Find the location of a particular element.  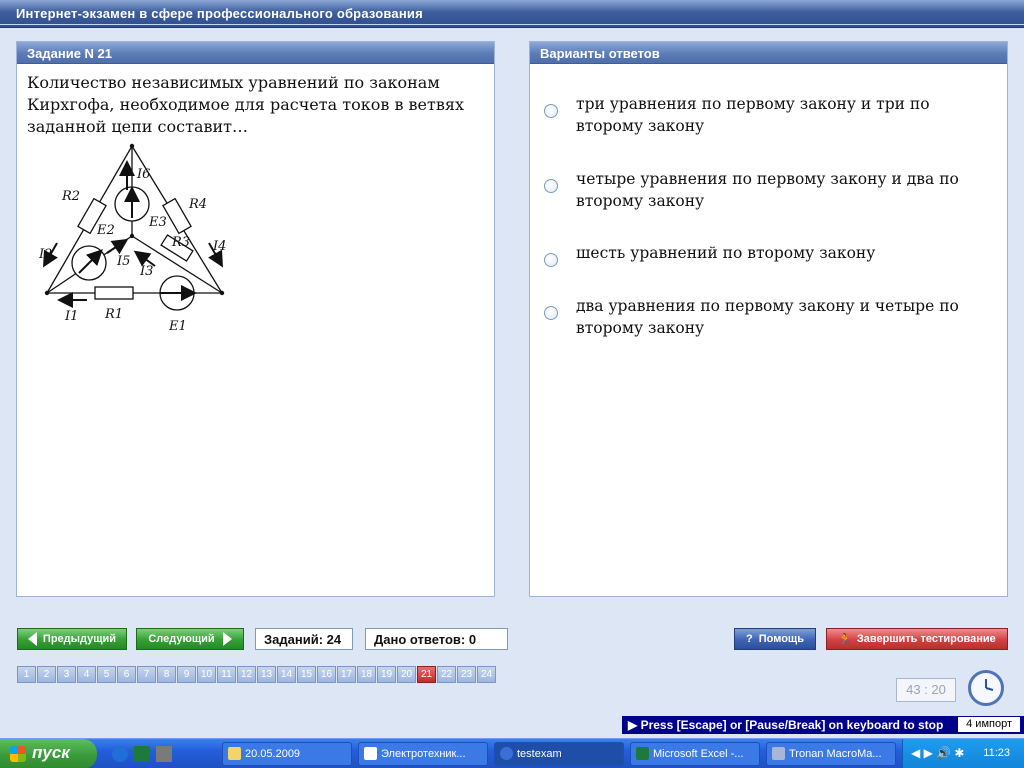

arrow-right-icon is located at coordinates (227, 639).